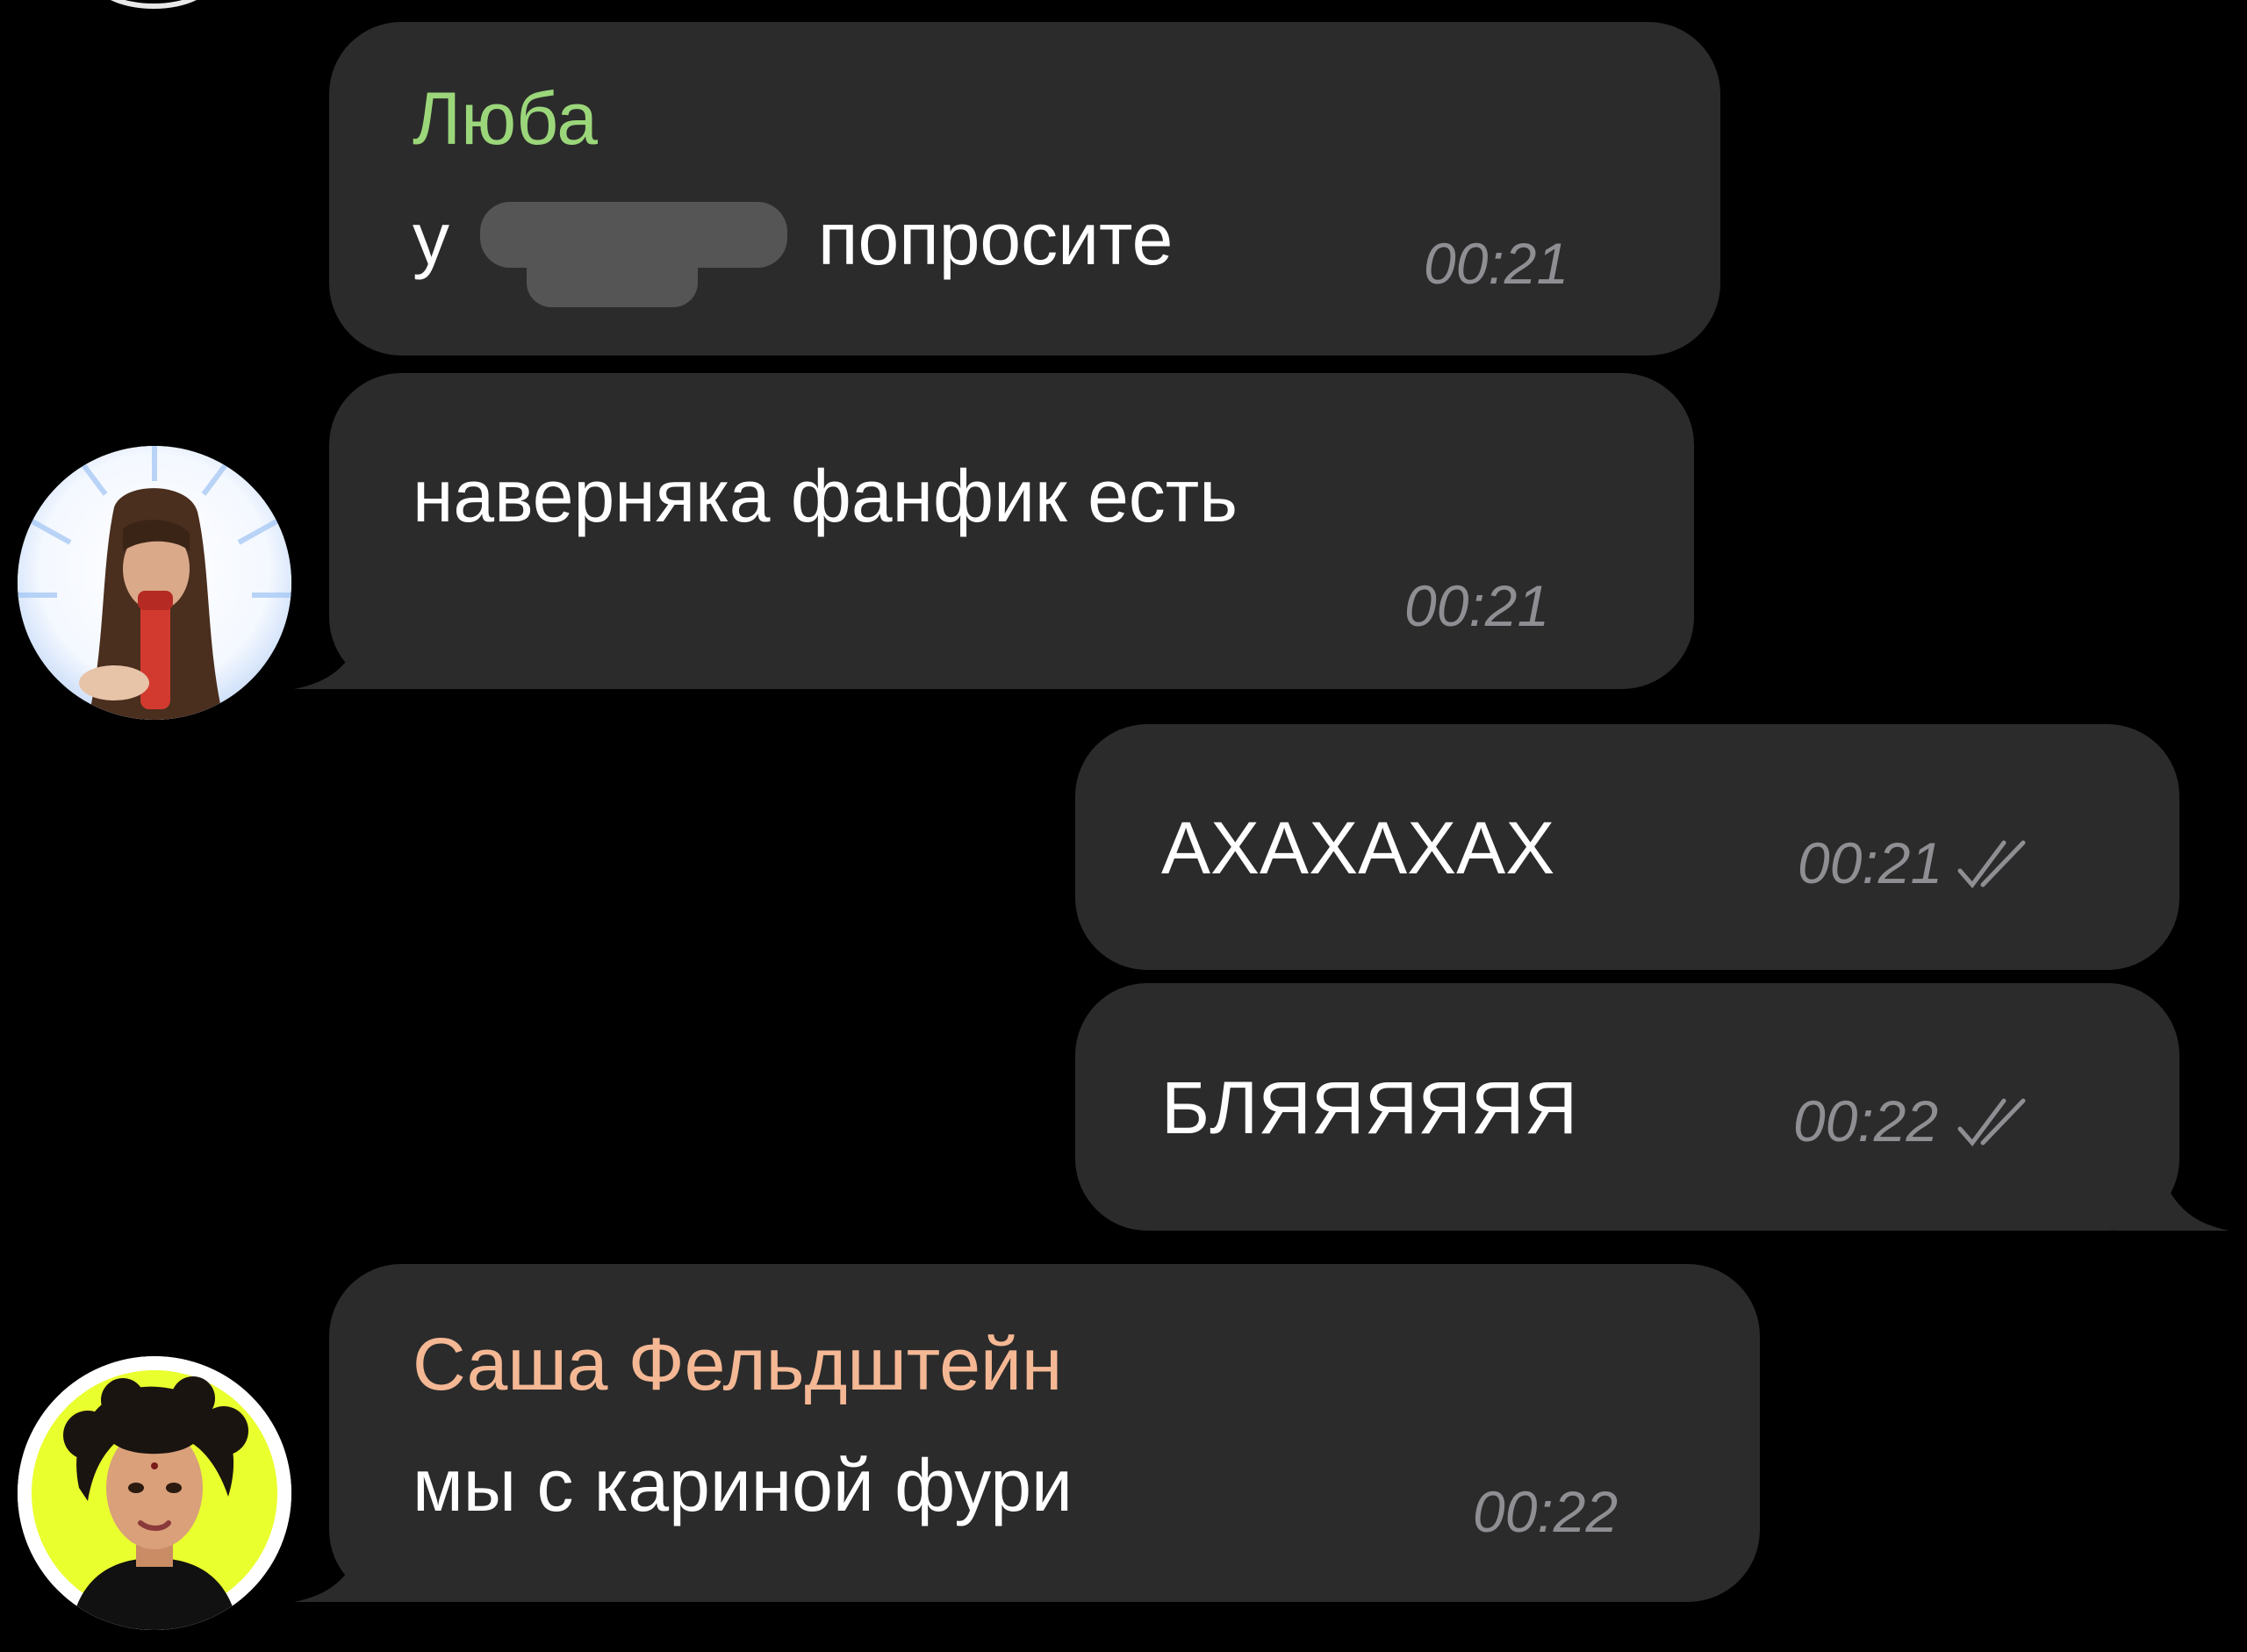 The width and height of the screenshot is (2247, 1652). I want to click on message-text: мы с кариной фури, so click(743, 1485).